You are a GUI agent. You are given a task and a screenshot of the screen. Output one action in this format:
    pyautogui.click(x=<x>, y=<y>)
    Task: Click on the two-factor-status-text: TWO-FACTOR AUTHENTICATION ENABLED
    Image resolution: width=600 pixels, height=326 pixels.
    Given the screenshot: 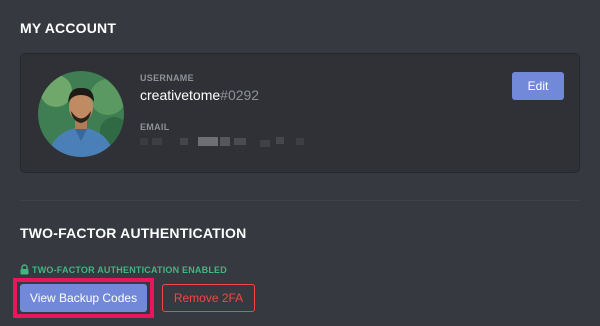 What is the action you would take?
    pyautogui.click(x=129, y=269)
    